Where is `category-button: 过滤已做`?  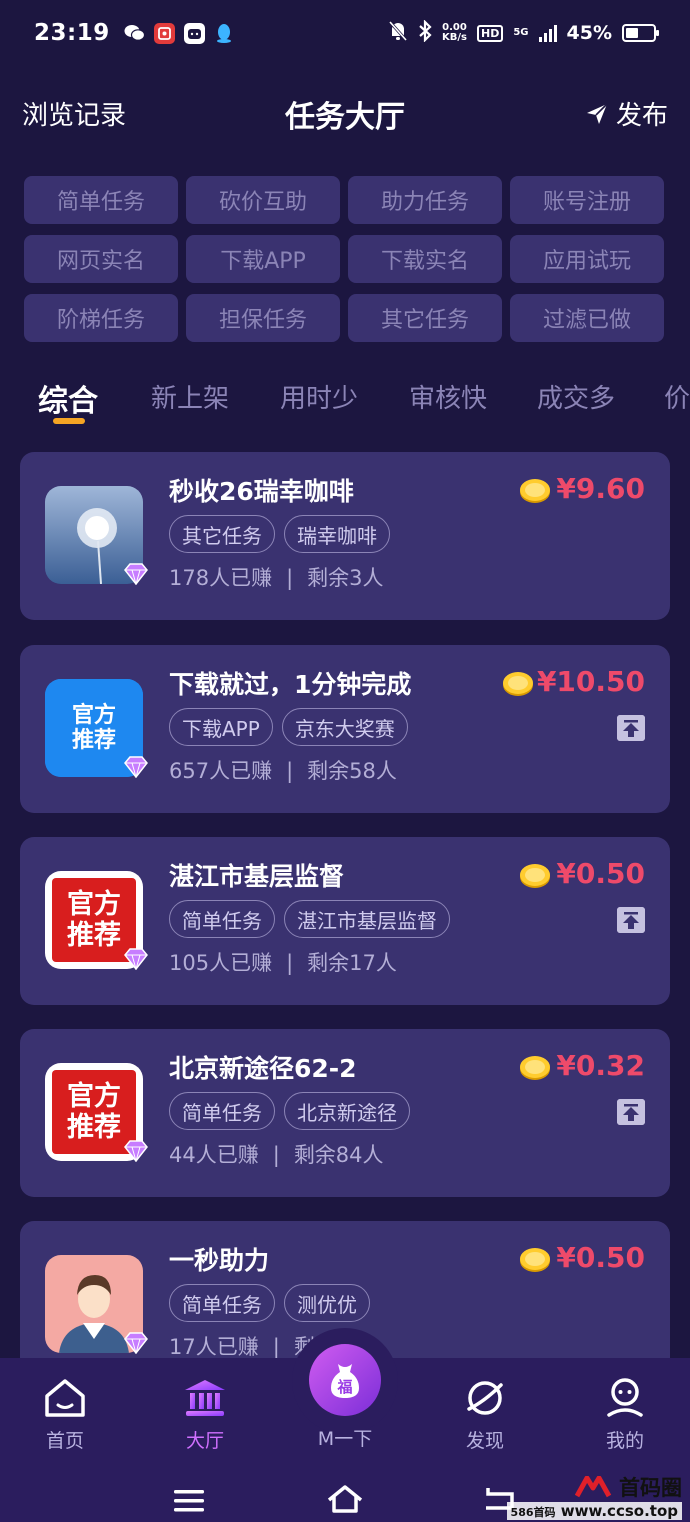 category-button: 过滤已做 is located at coordinates (587, 318).